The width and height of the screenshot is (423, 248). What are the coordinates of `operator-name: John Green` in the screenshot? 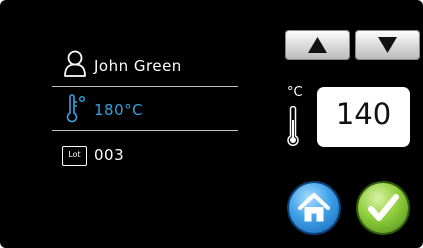 It's located at (138, 66).